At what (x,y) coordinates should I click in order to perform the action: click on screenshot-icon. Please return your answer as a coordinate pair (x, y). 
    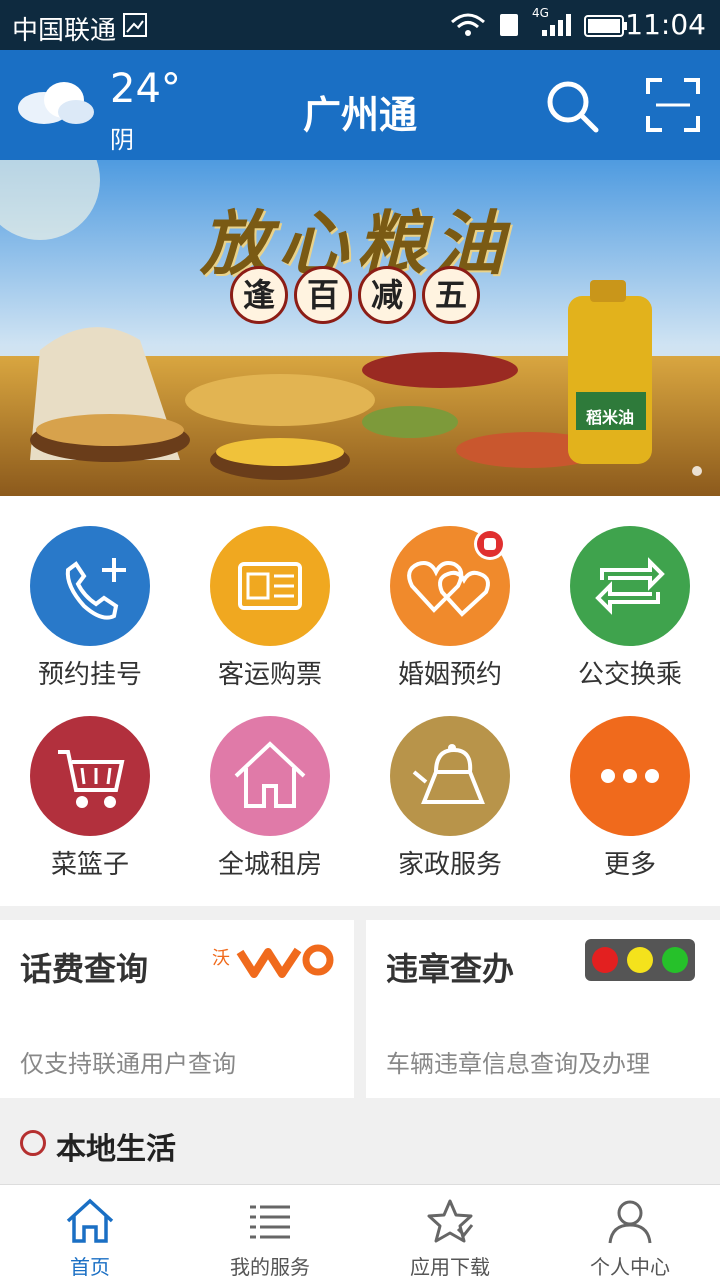
    Looking at the image, I should click on (135, 28).